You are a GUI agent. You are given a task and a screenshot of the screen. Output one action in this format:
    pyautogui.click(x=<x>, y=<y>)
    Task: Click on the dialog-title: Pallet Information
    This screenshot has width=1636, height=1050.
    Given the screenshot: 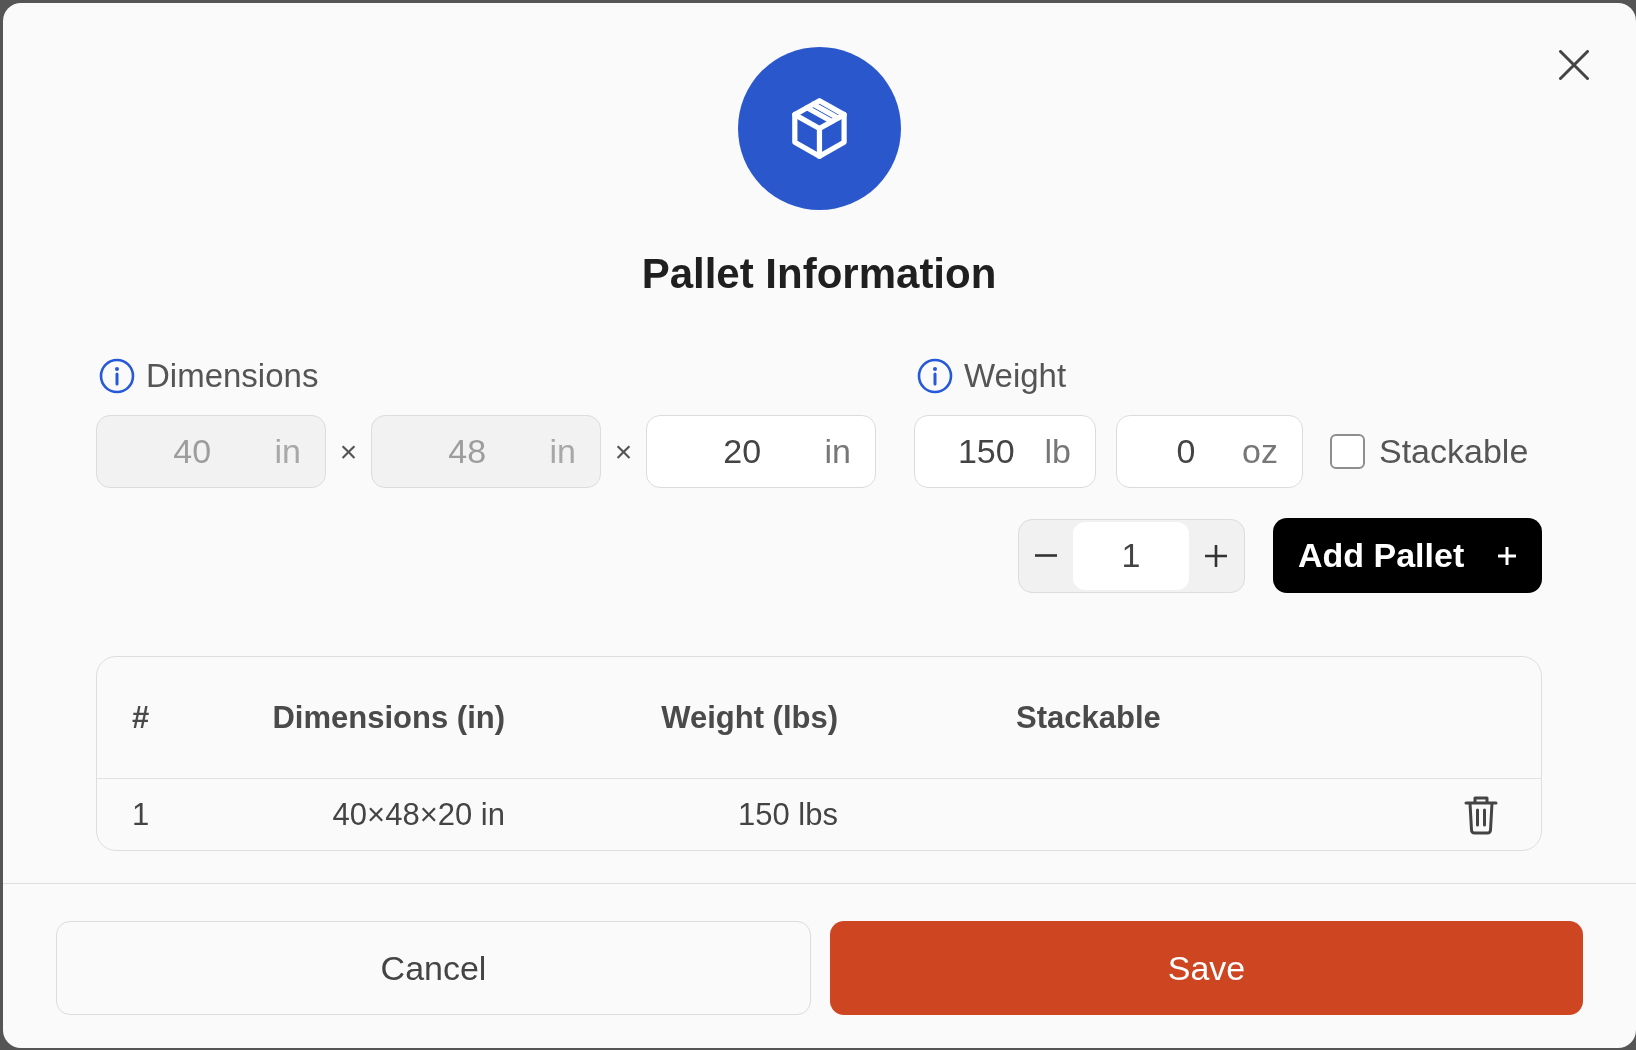 What is the action you would take?
    pyautogui.click(x=819, y=274)
    